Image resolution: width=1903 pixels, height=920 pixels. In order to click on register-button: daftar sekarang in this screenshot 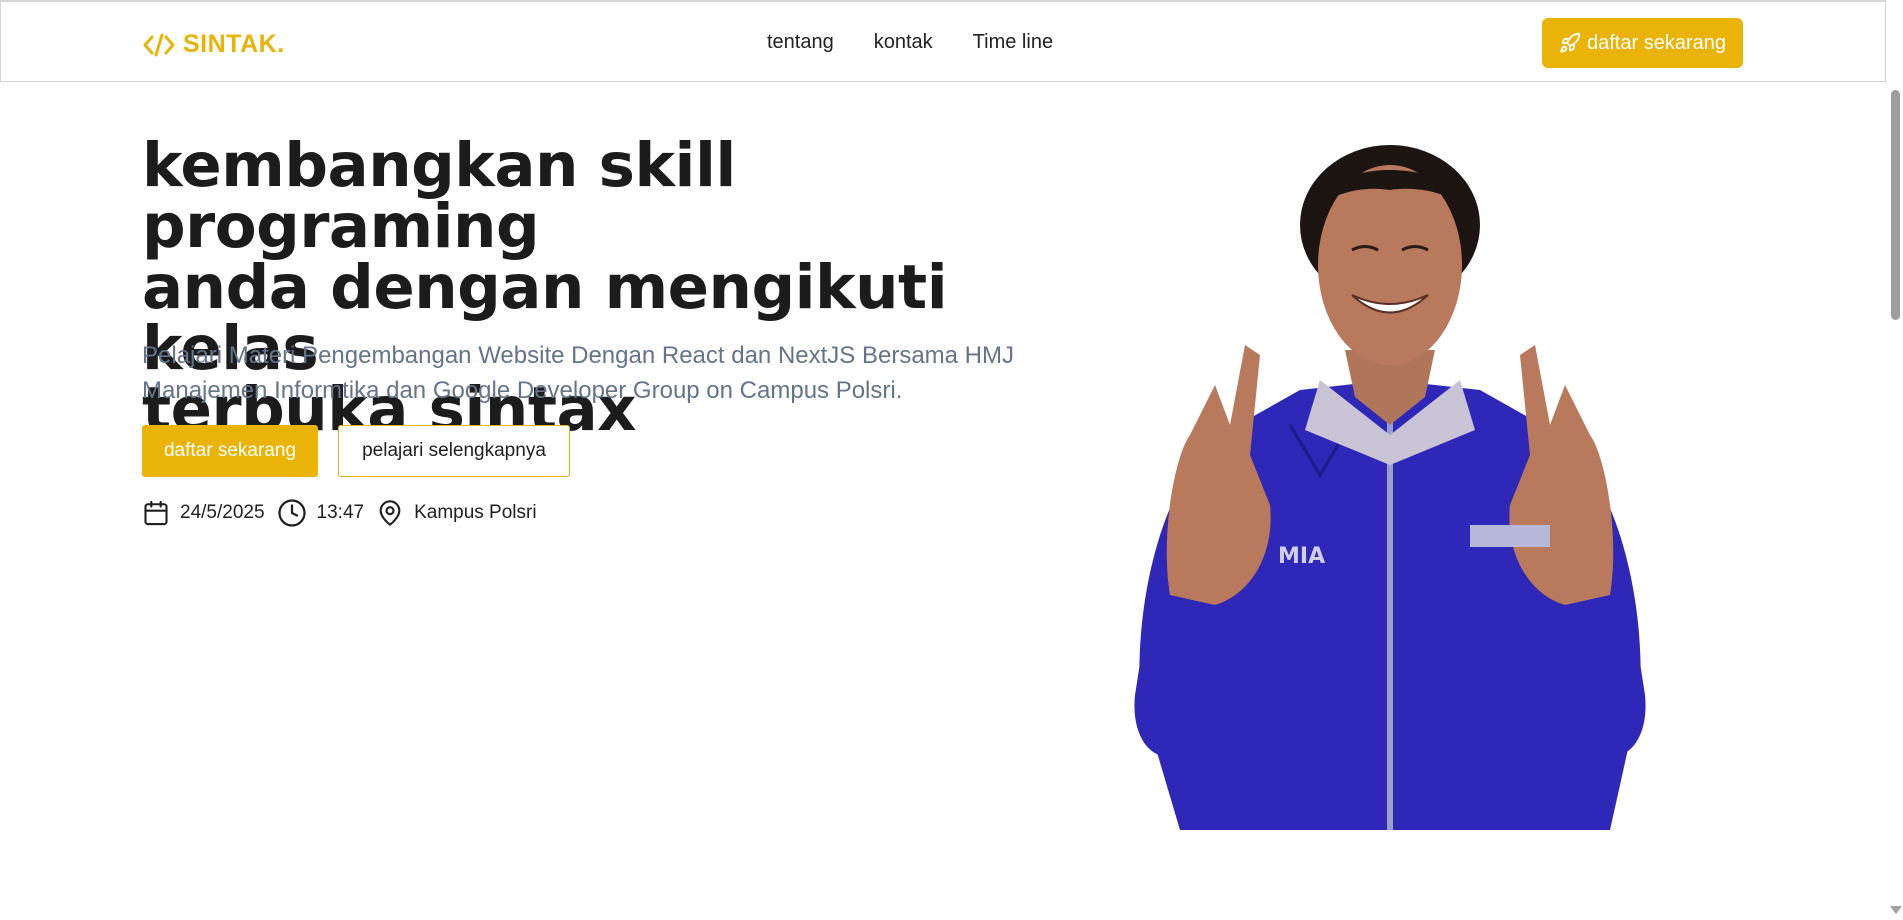, I will do `click(230, 451)`.